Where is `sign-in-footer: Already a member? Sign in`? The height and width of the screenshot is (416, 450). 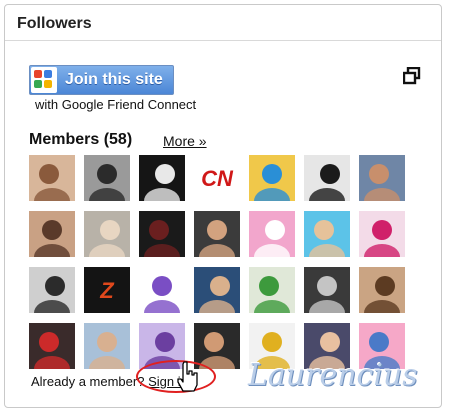 sign-in-footer: Already a member? Sign in is located at coordinates (109, 381).